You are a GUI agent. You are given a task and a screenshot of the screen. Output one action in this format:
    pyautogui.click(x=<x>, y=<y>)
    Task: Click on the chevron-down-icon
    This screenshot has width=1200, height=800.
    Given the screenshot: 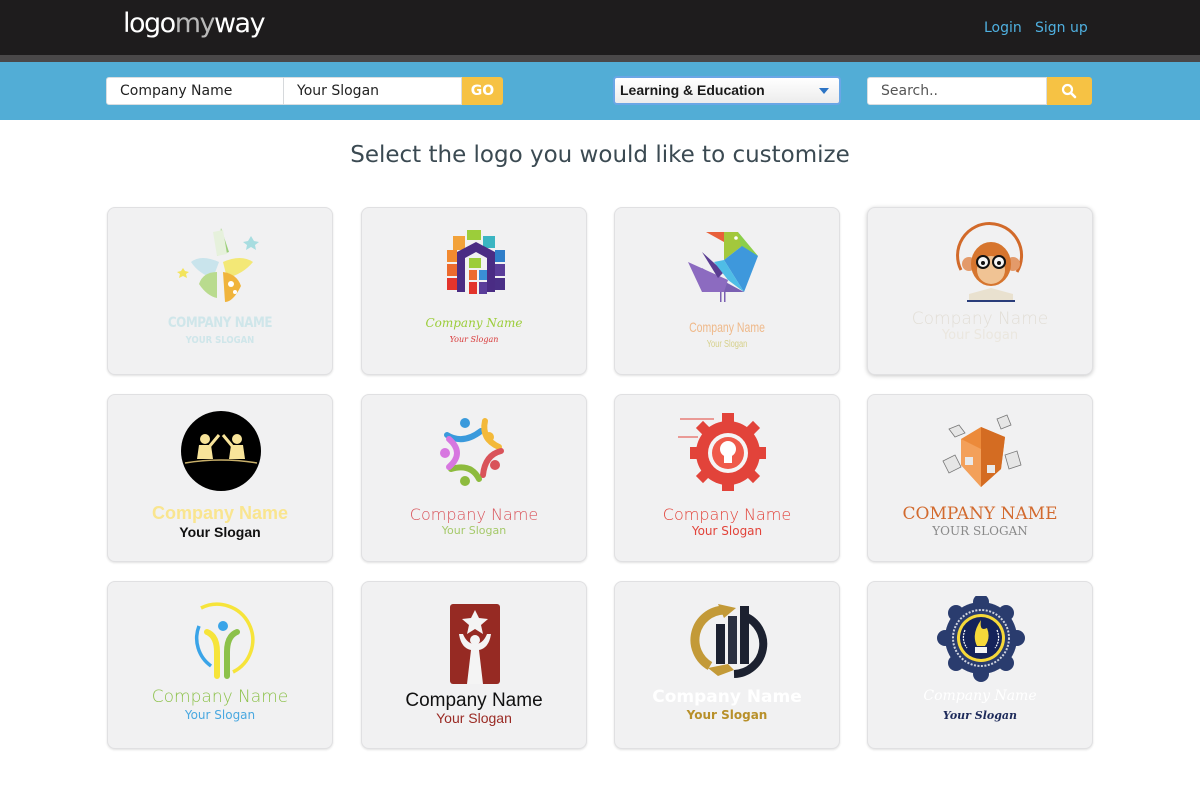 What is the action you would take?
    pyautogui.click(x=824, y=91)
    